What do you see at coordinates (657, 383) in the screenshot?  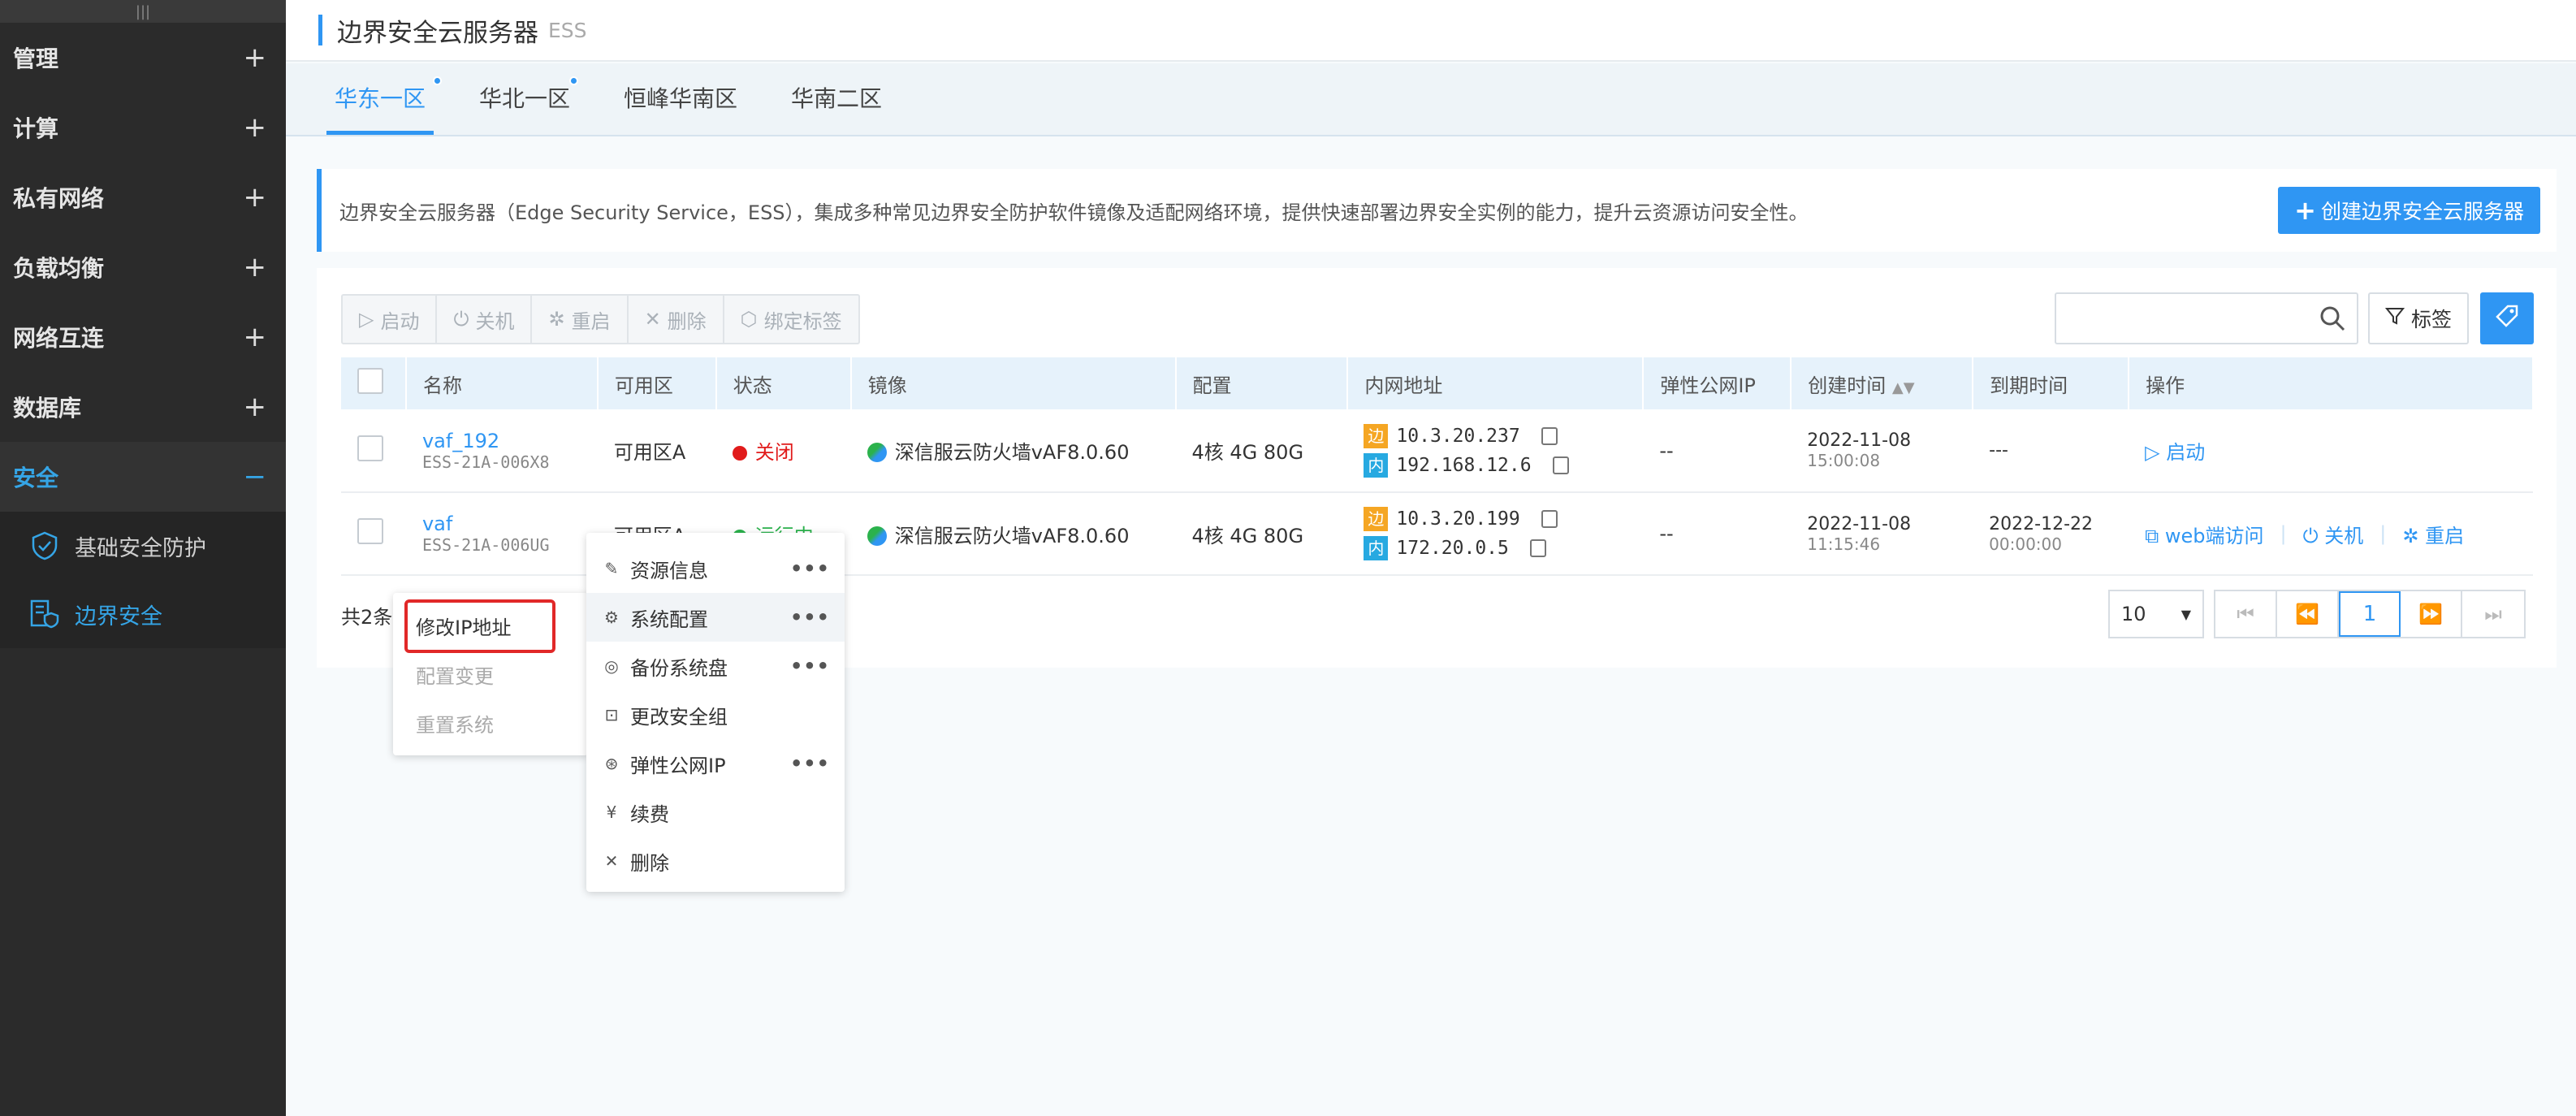 I see `col-zone: 可用区` at bounding box center [657, 383].